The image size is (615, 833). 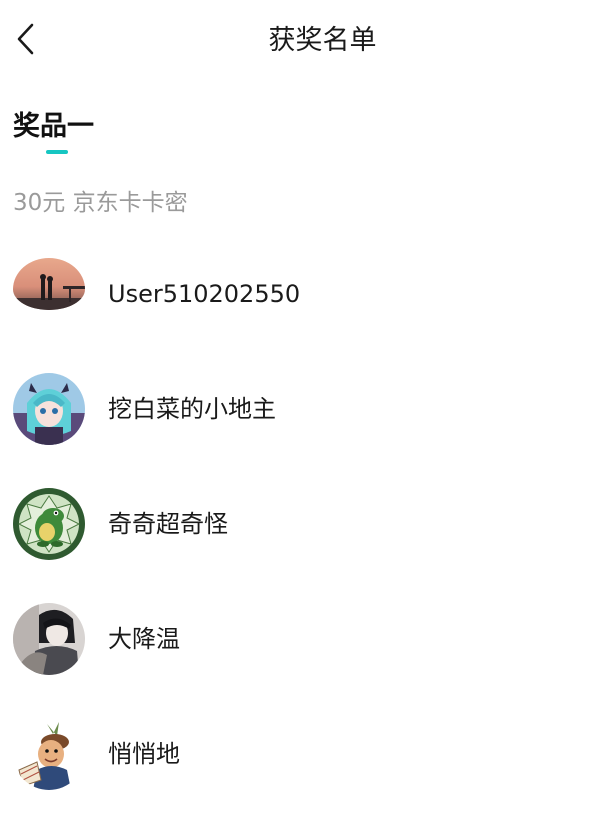 I want to click on winner-row: User510202550, so click(x=307, y=315).